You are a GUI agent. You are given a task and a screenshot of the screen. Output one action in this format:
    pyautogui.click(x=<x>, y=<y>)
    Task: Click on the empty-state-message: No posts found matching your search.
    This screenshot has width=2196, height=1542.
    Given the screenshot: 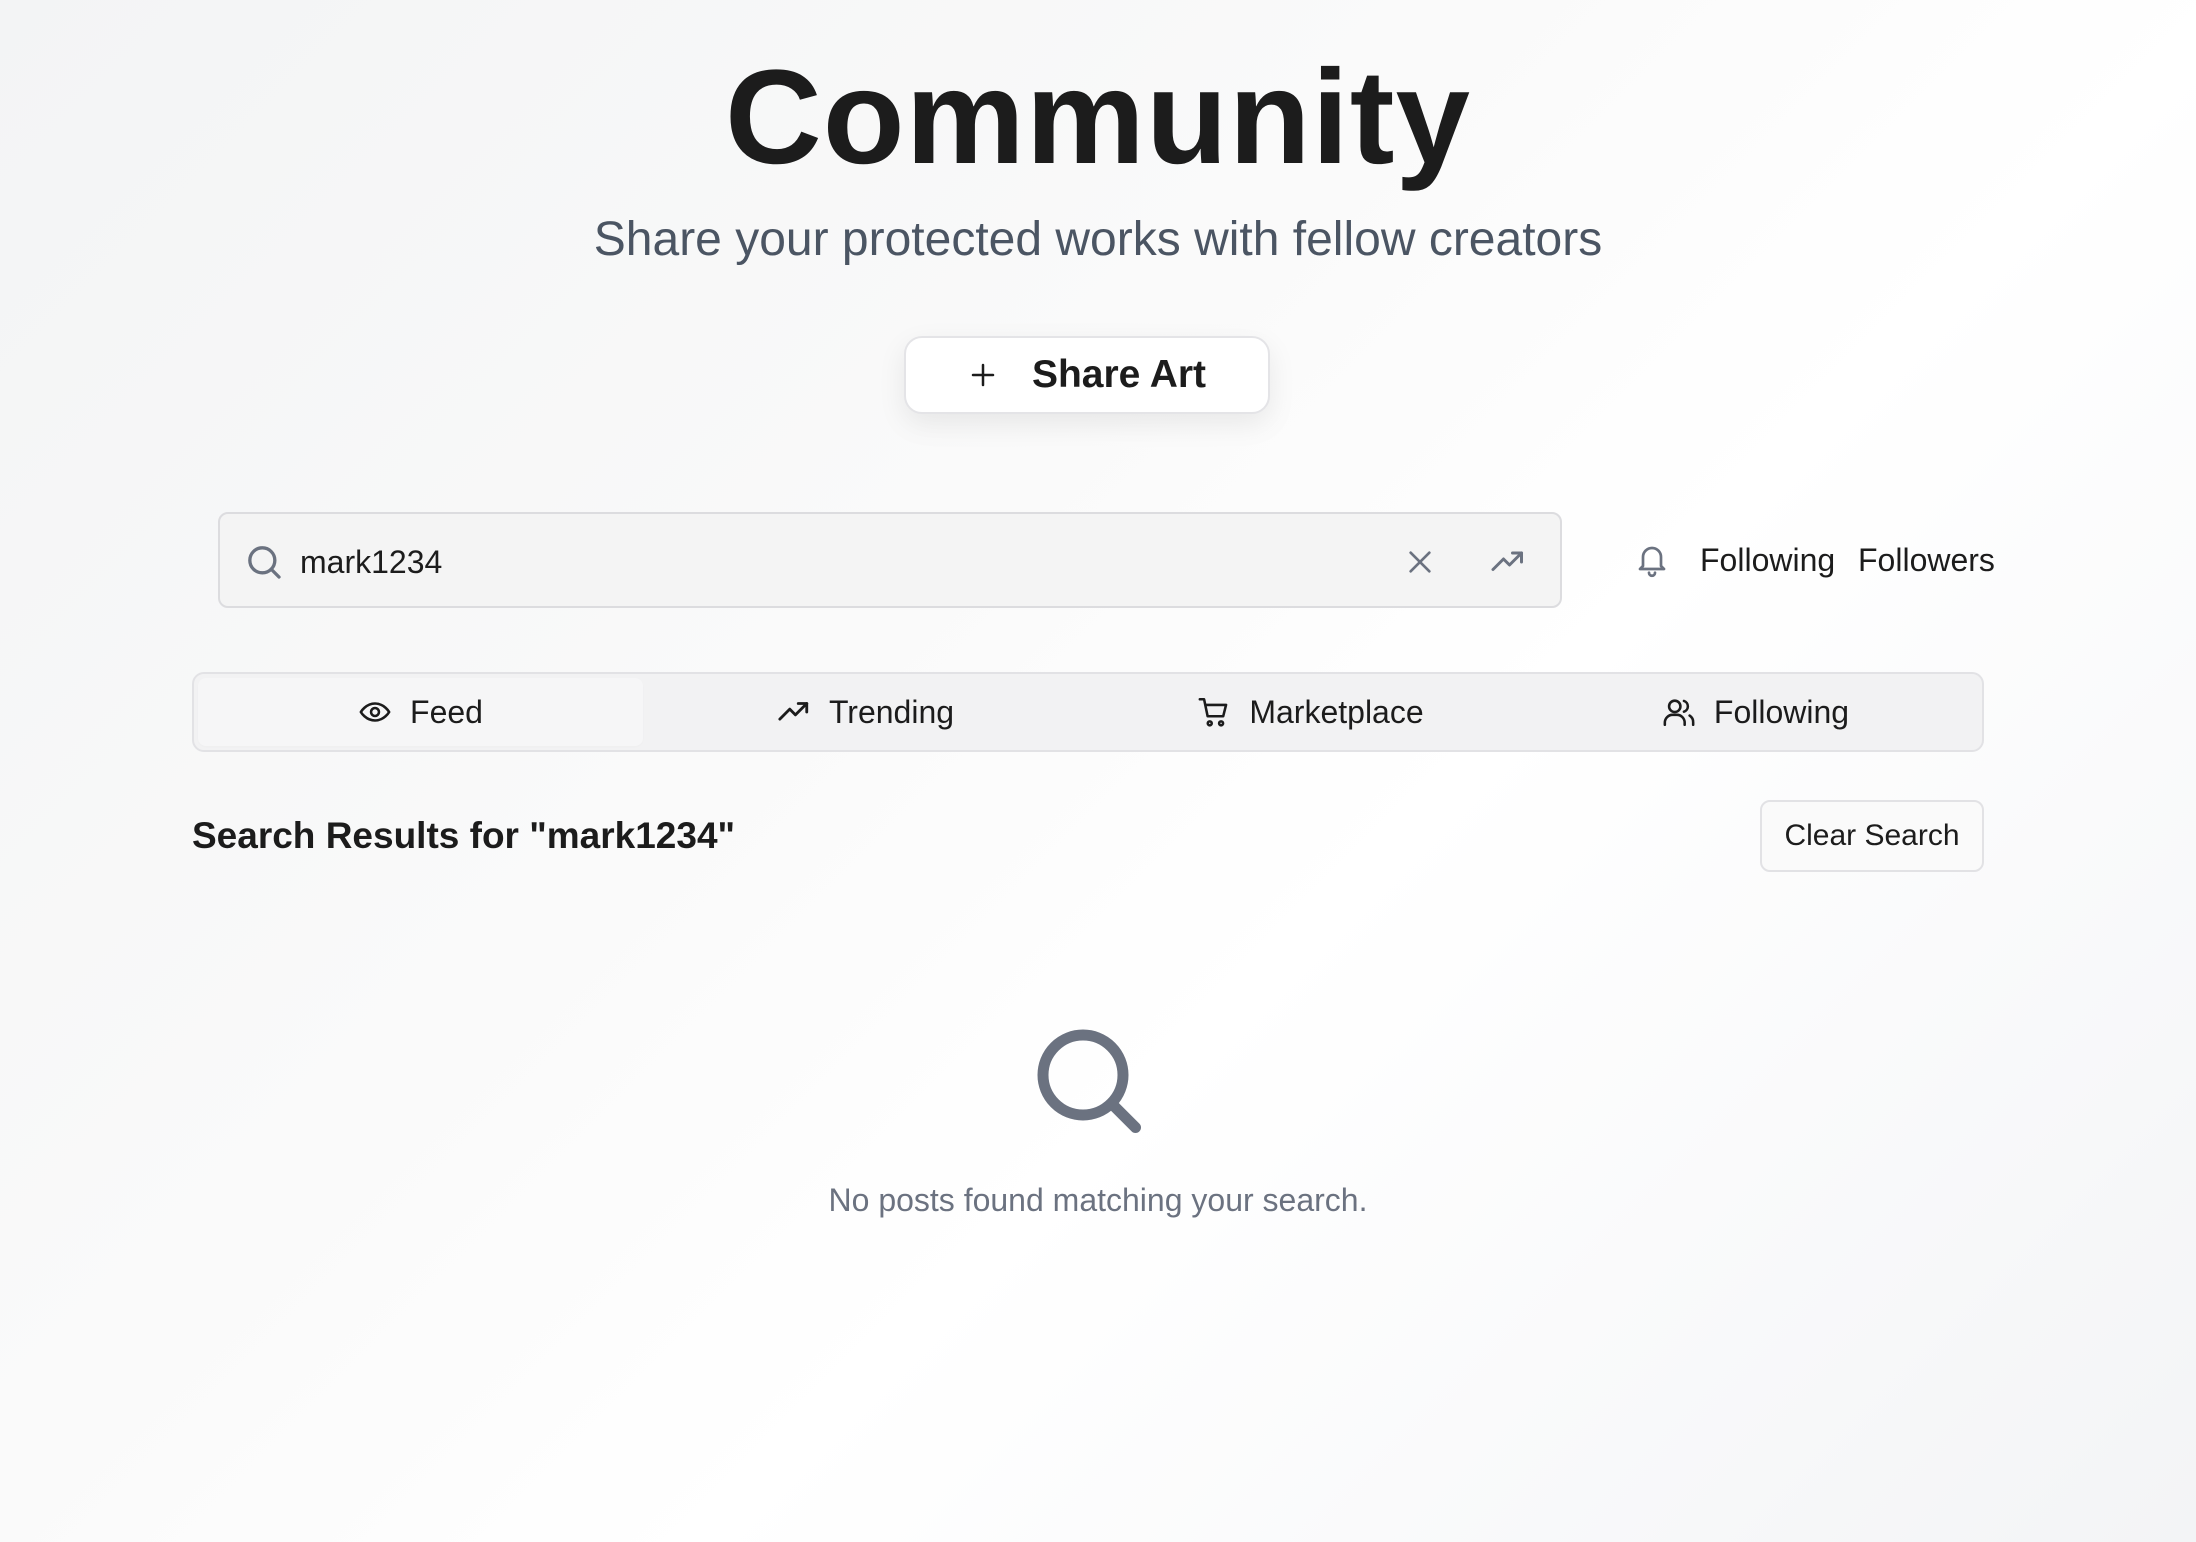 What is the action you would take?
    pyautogui.click(x=1098, y=1200)
    